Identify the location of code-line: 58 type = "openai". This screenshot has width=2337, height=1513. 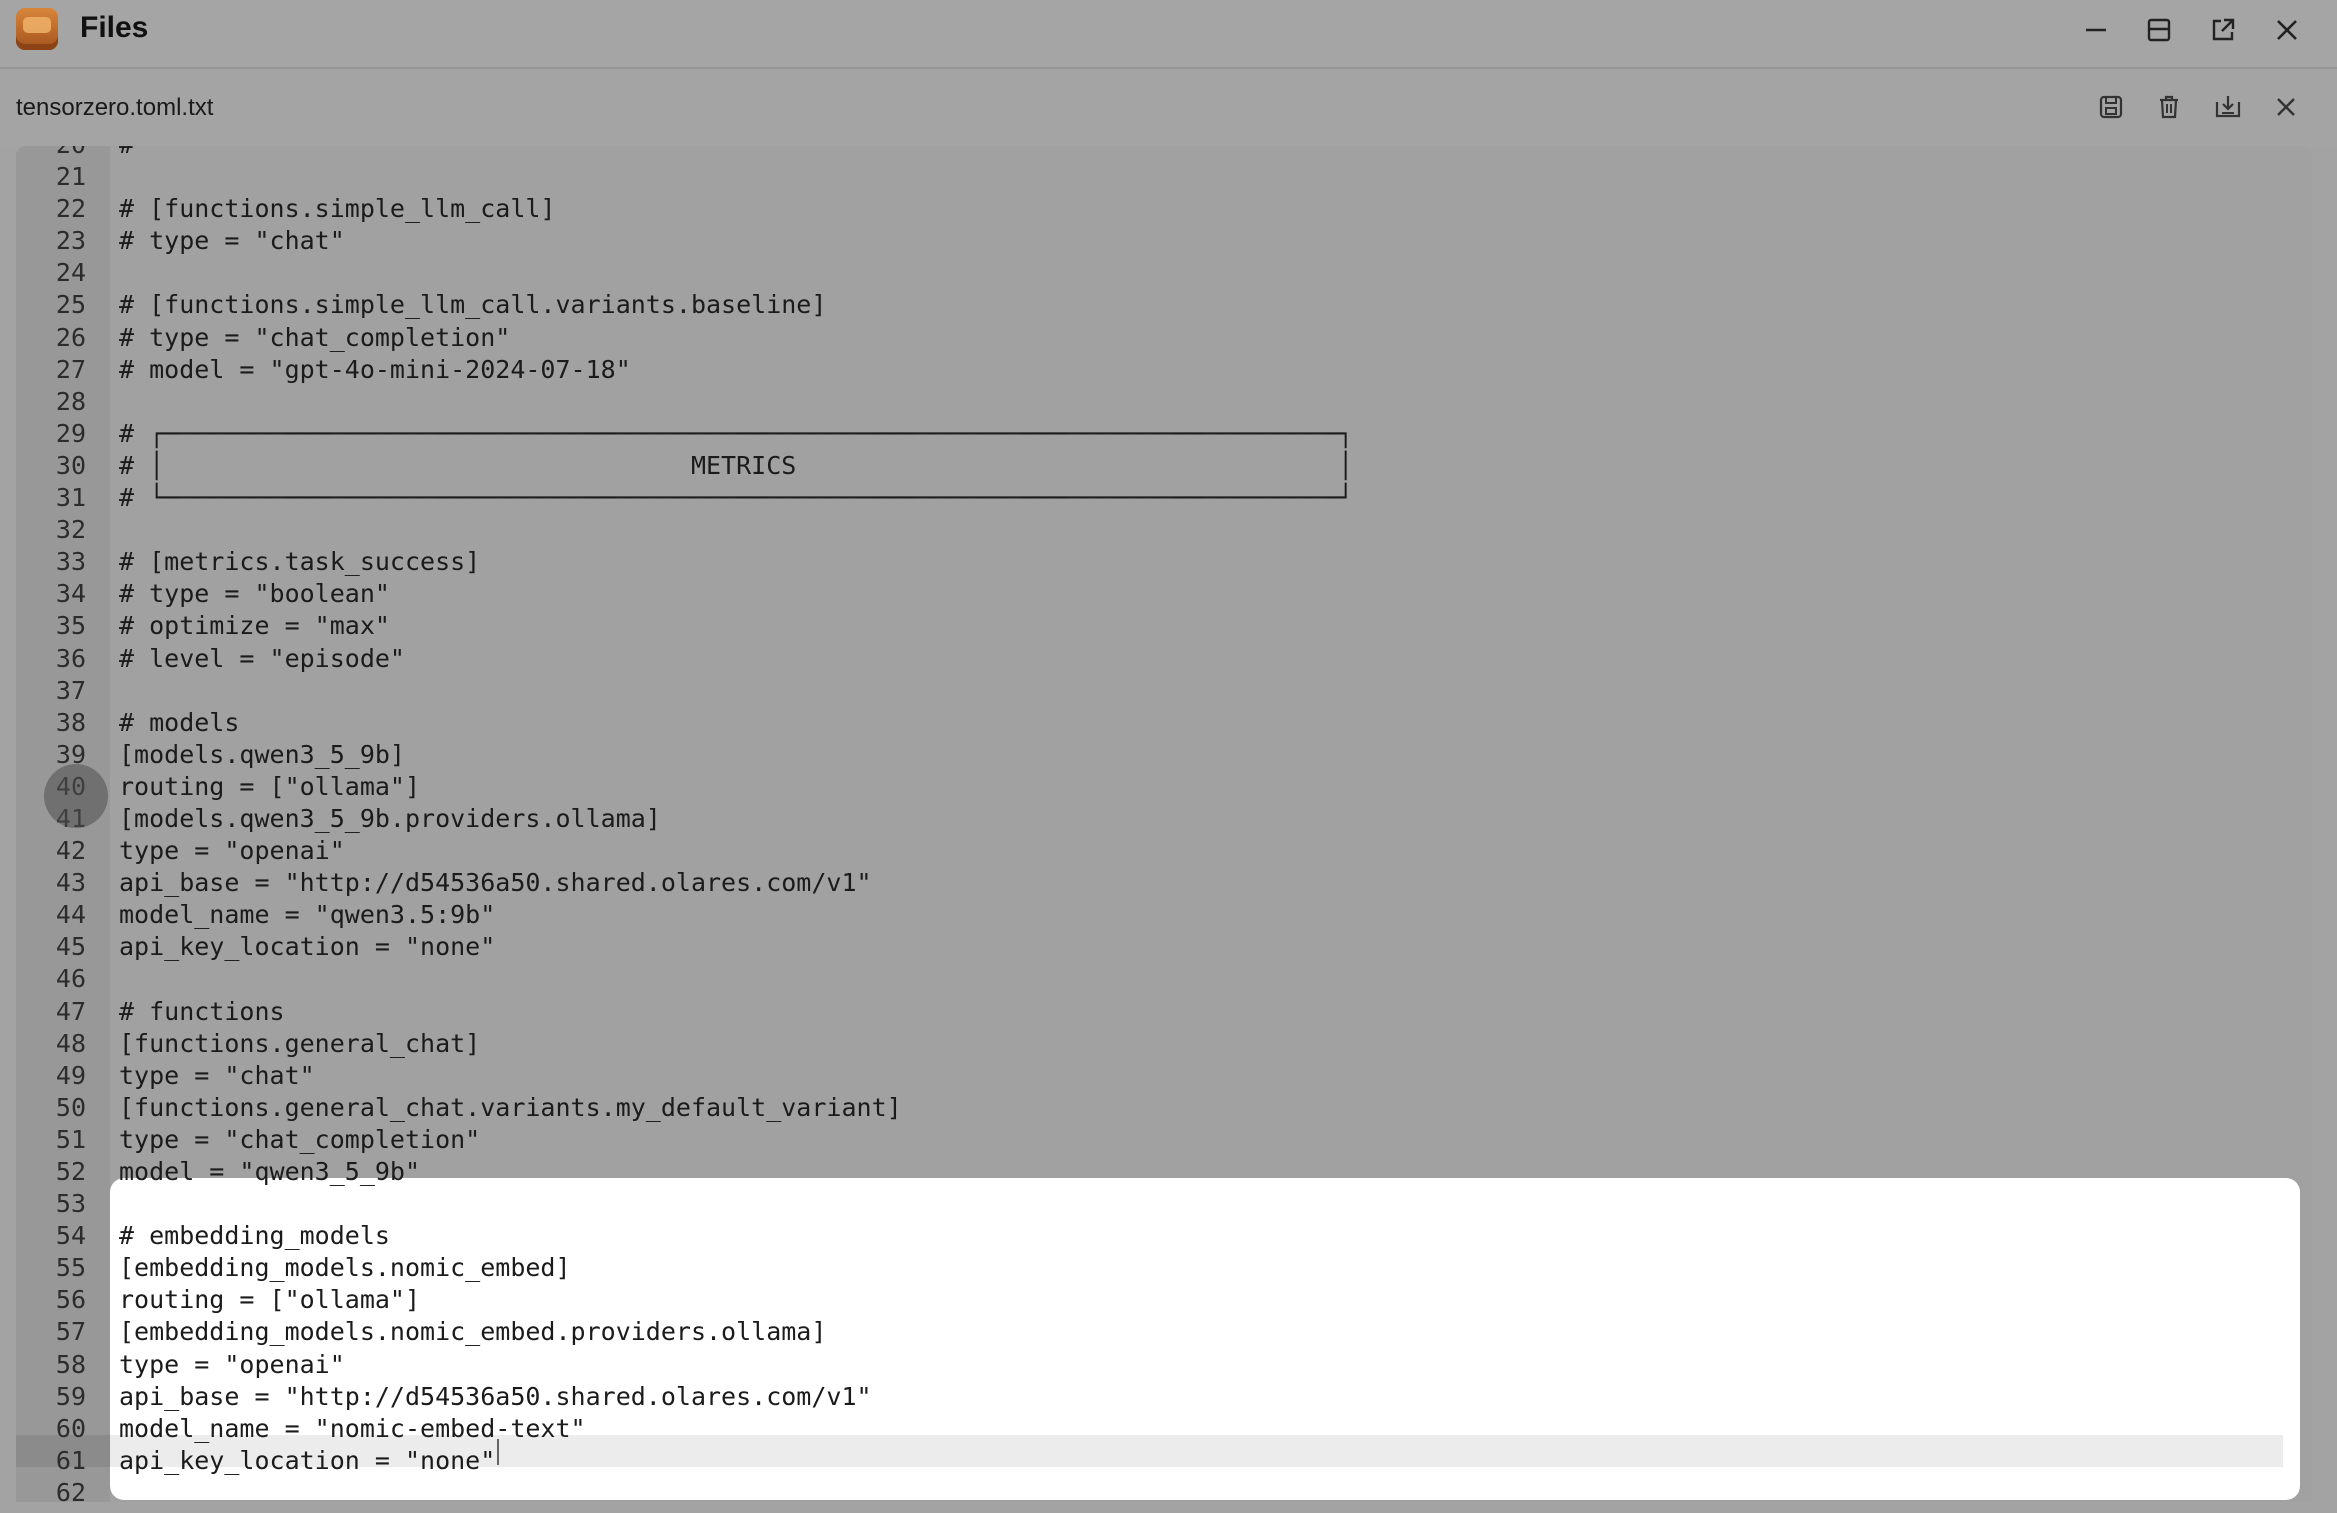
(1164, 1365).